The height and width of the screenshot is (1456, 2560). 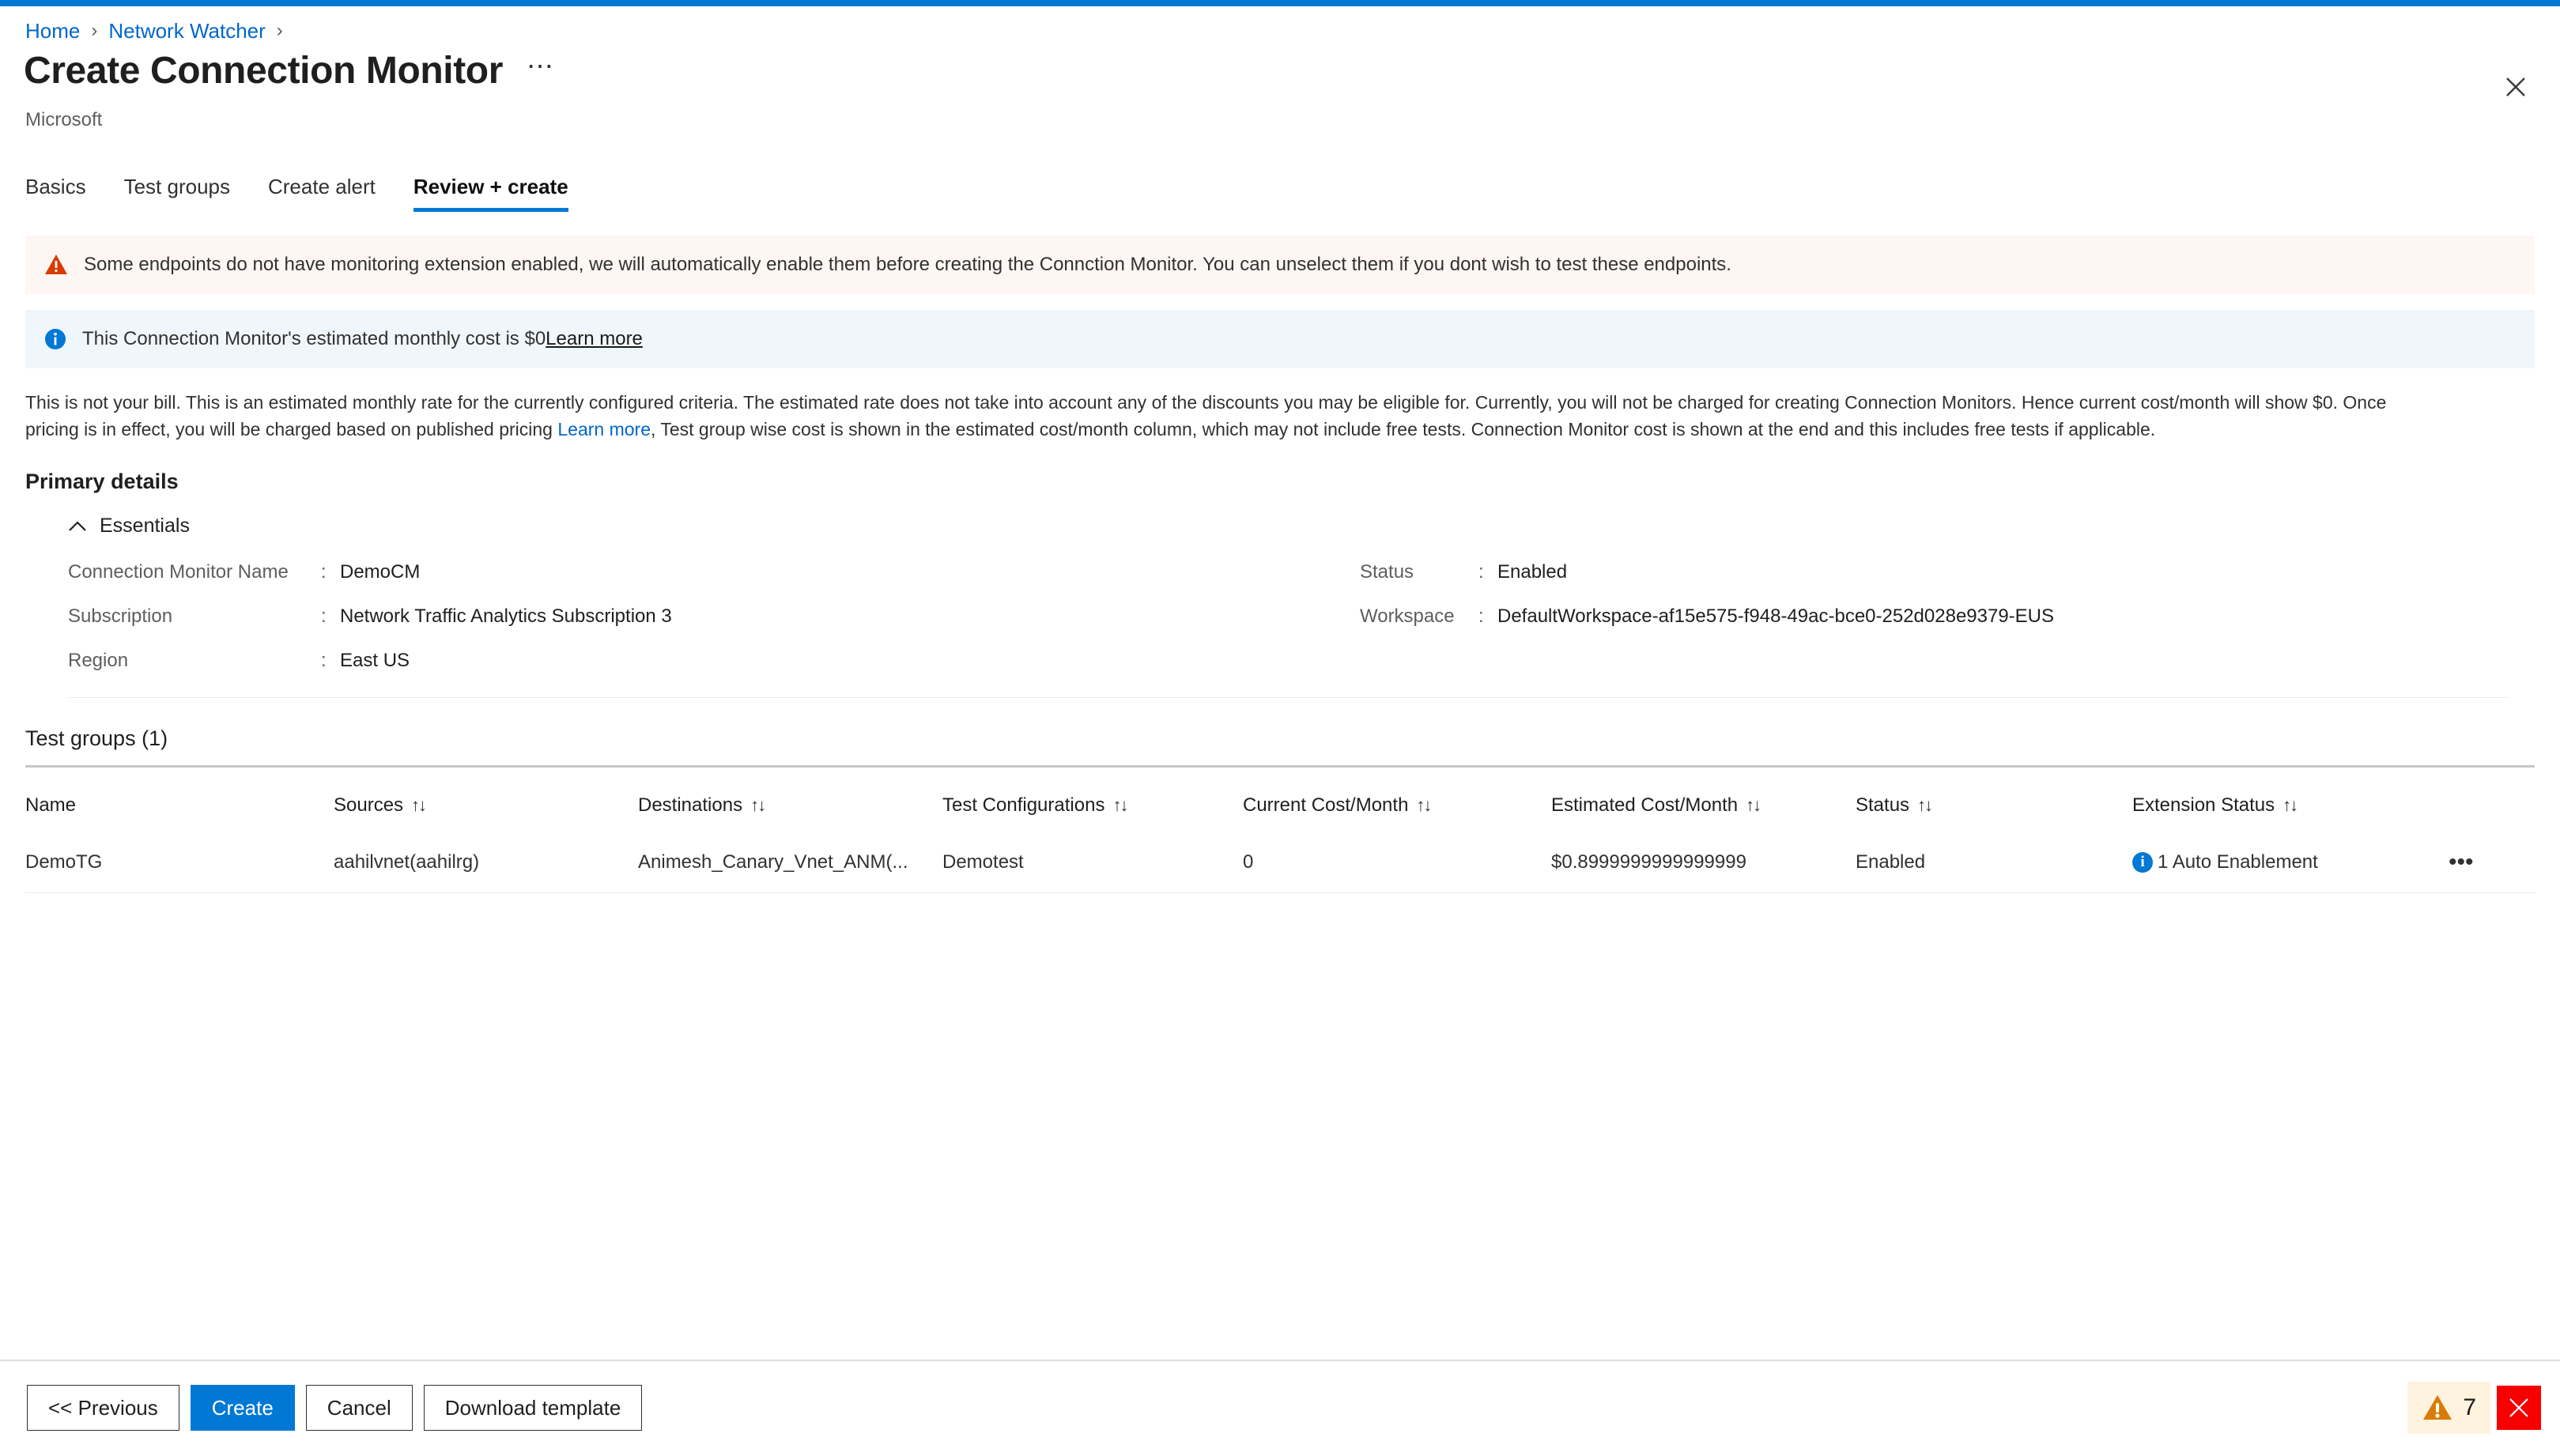 What do you see at coordinates (98, 660) in the screenshot?
I see `essentials-label-region: Region` at bounding box center [98, 660].